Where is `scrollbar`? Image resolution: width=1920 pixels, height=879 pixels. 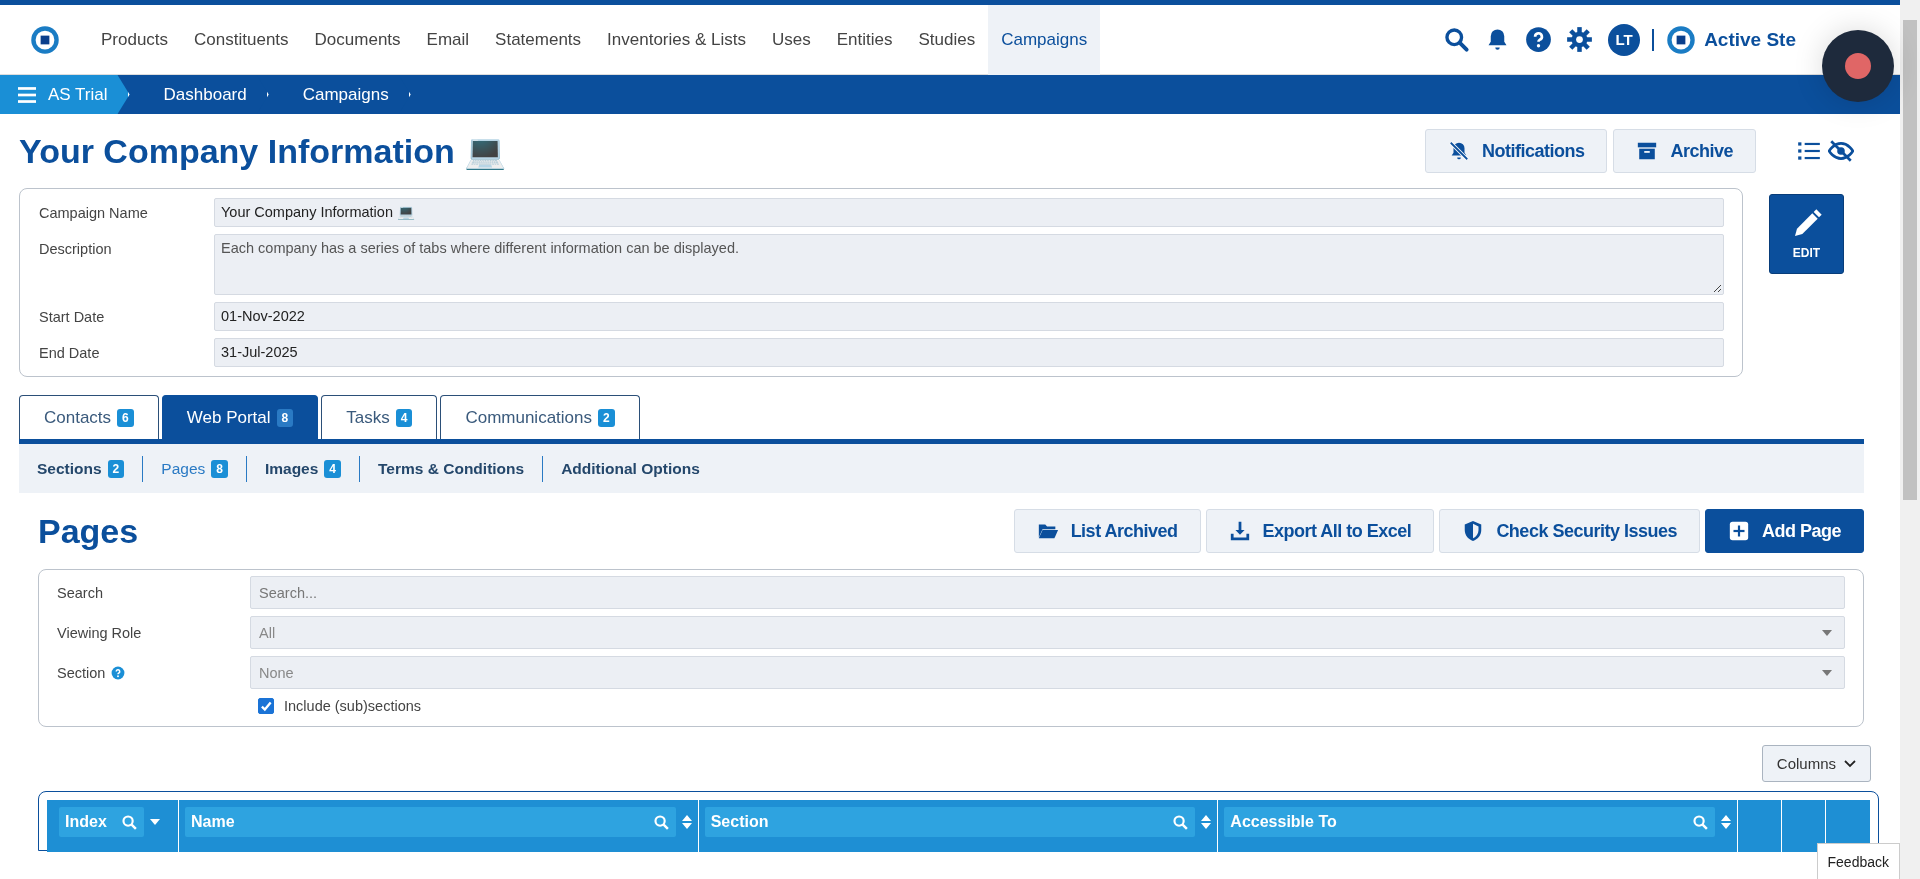
scrollbar is located at coordinates (1910, 439).